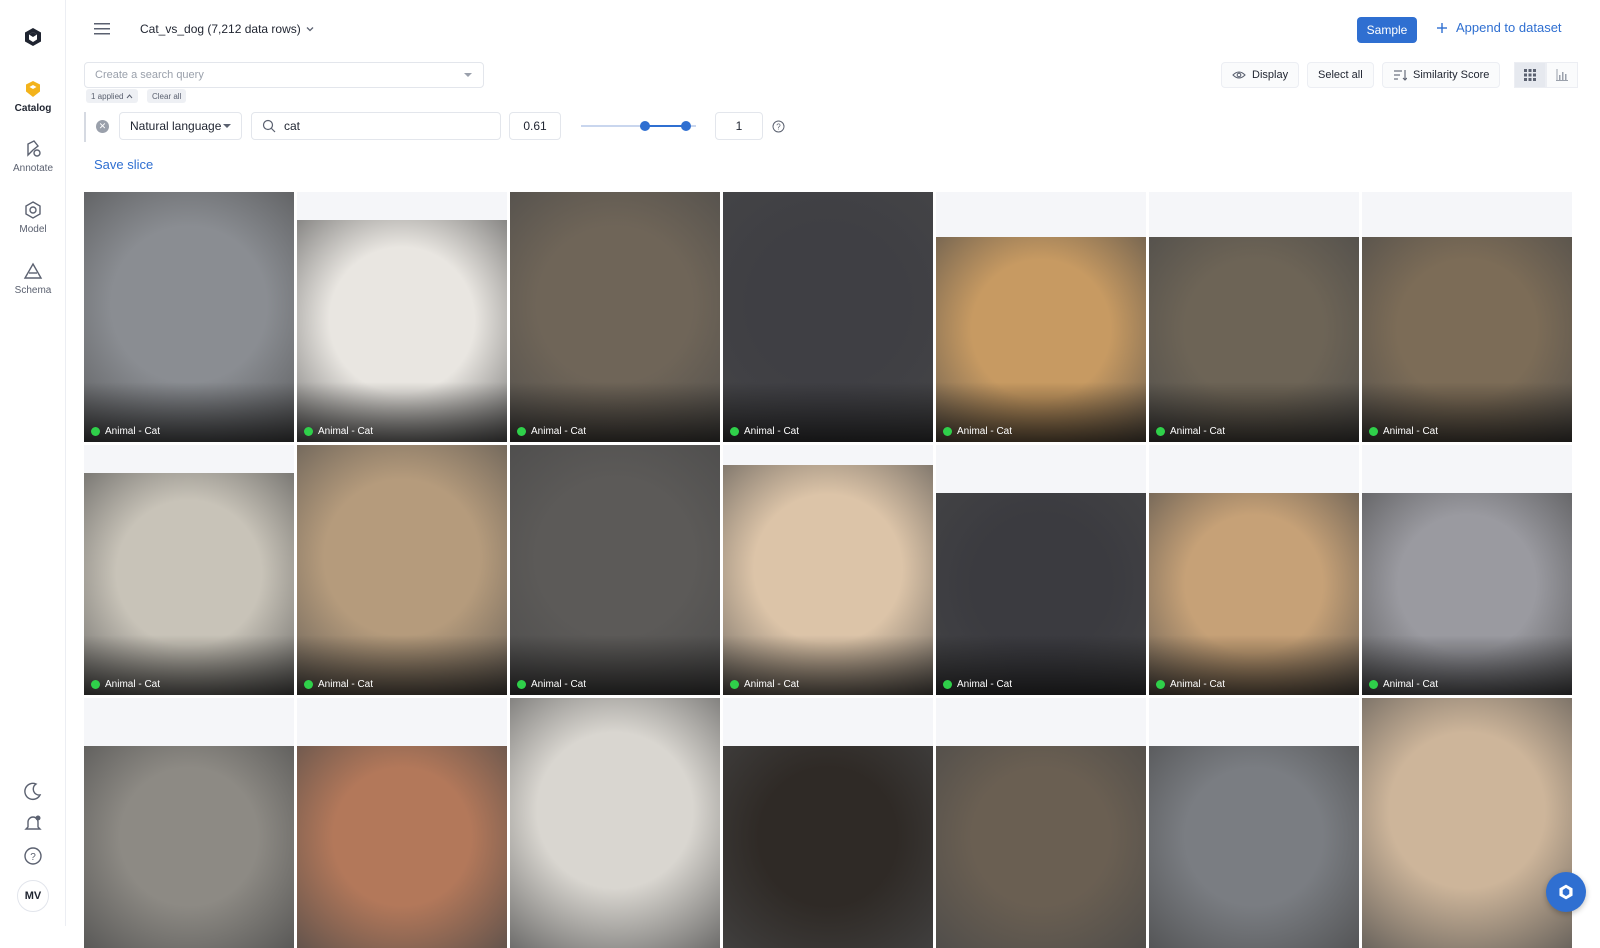 Image resolution: width=1600 pixels, height=948 pixels. What do you see at coordinates (638, 126) in the screenshot?
I see `similarity-range-slider` at bounding box center [638, 126].